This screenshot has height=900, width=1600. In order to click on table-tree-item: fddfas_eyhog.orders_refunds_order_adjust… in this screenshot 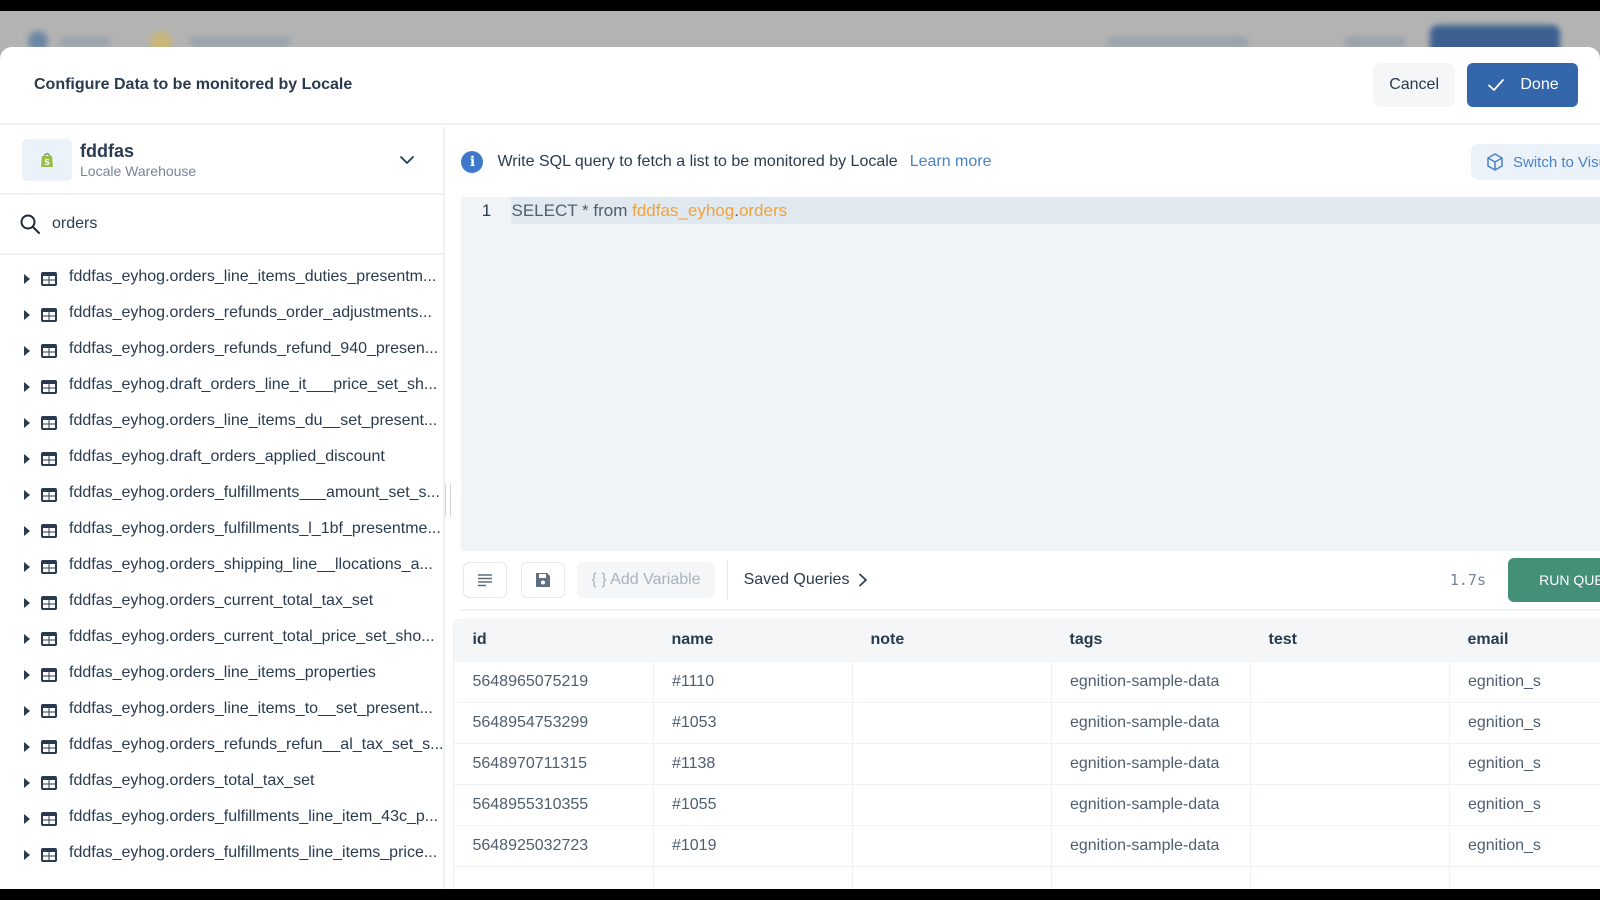, I will do `click(221, 313)`.